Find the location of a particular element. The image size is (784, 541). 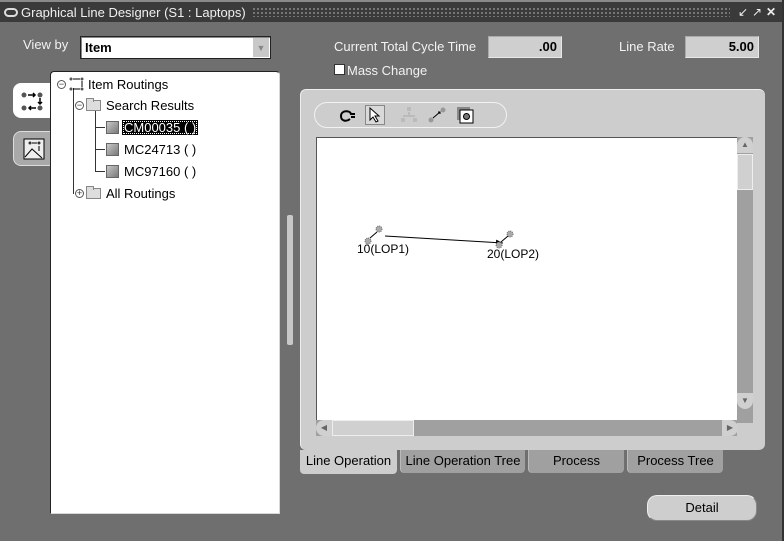

properties-icon is located at coordinates (465, 115).